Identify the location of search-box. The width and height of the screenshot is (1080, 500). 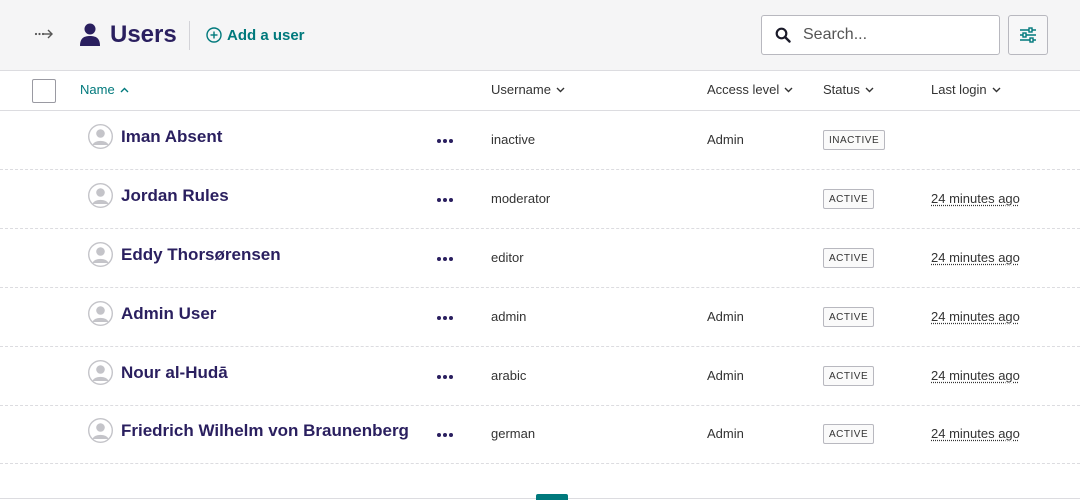
(880, 35).